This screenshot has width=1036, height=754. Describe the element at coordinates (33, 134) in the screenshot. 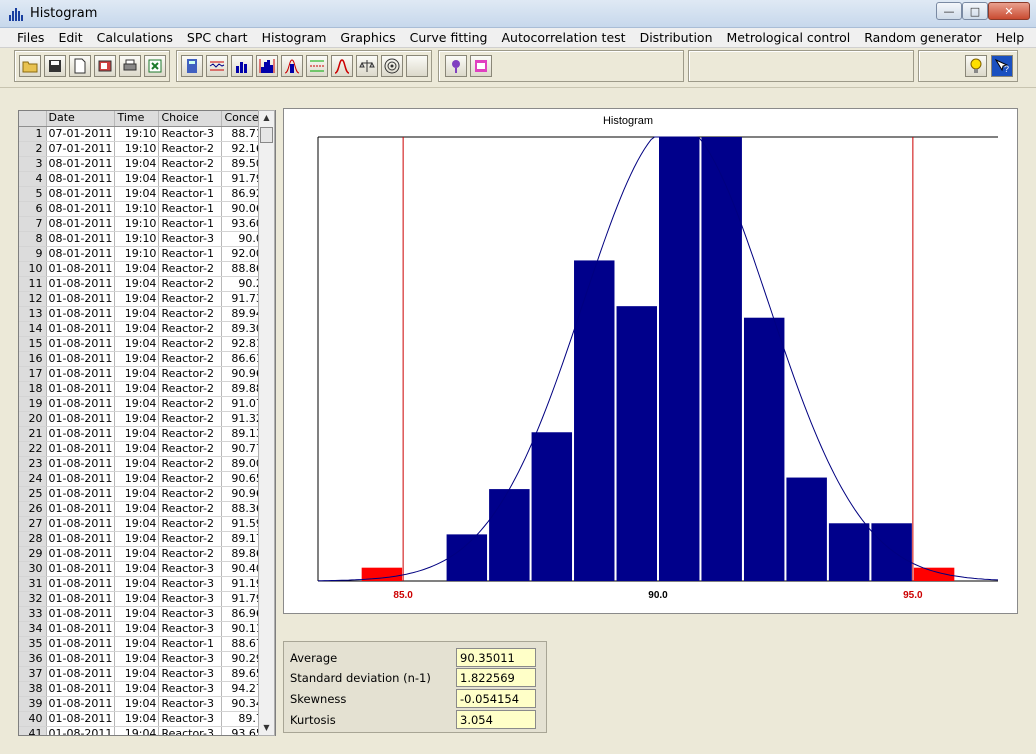

I see `row-number: 1` at that location.